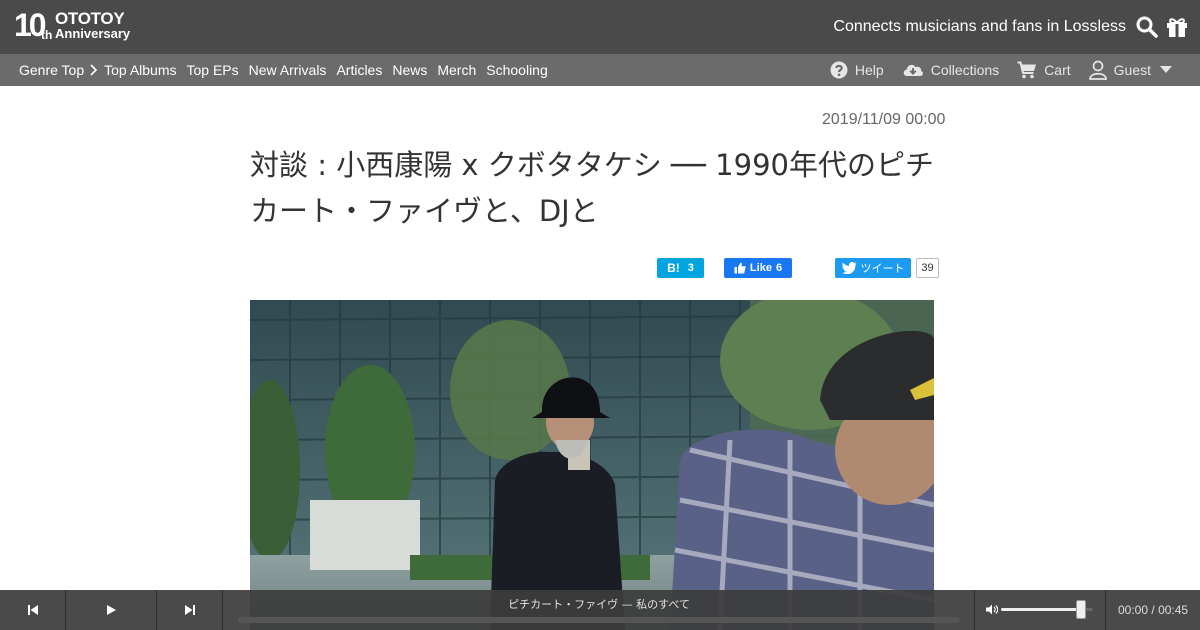 The height and width of the screenshot is (630, 1200). I want to click on play-button, so click(111, 610).